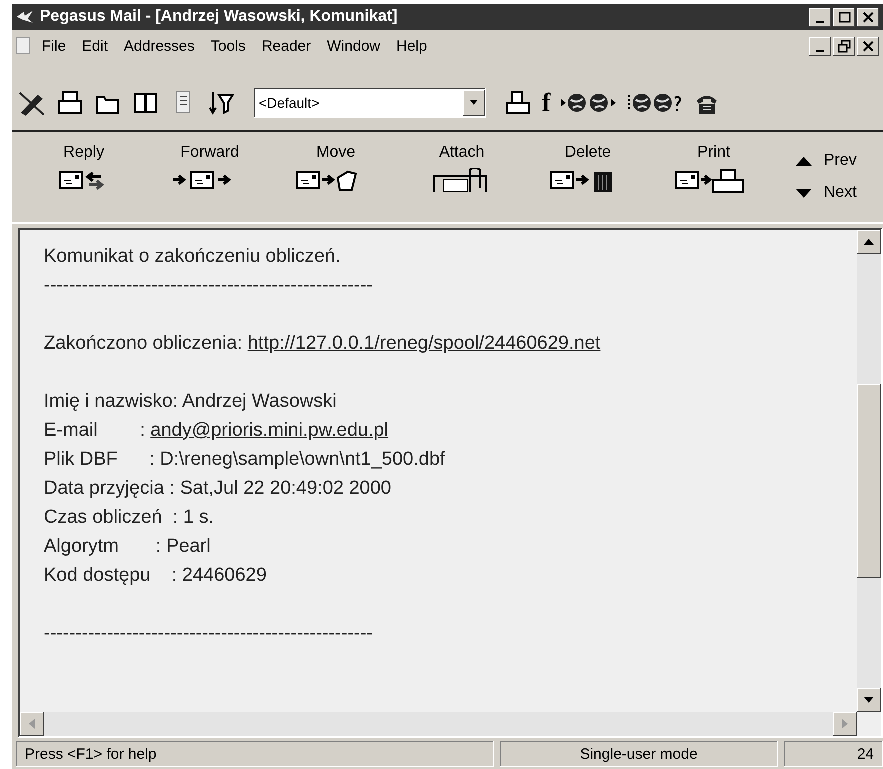 The width and height of the screenshot is (883, 769). Describe the element at coordinates (245, 459) in the screenshot. I see `message-line: Plik DBF : D:\reneg\sample\own\nt1_500.dbf` at that location.